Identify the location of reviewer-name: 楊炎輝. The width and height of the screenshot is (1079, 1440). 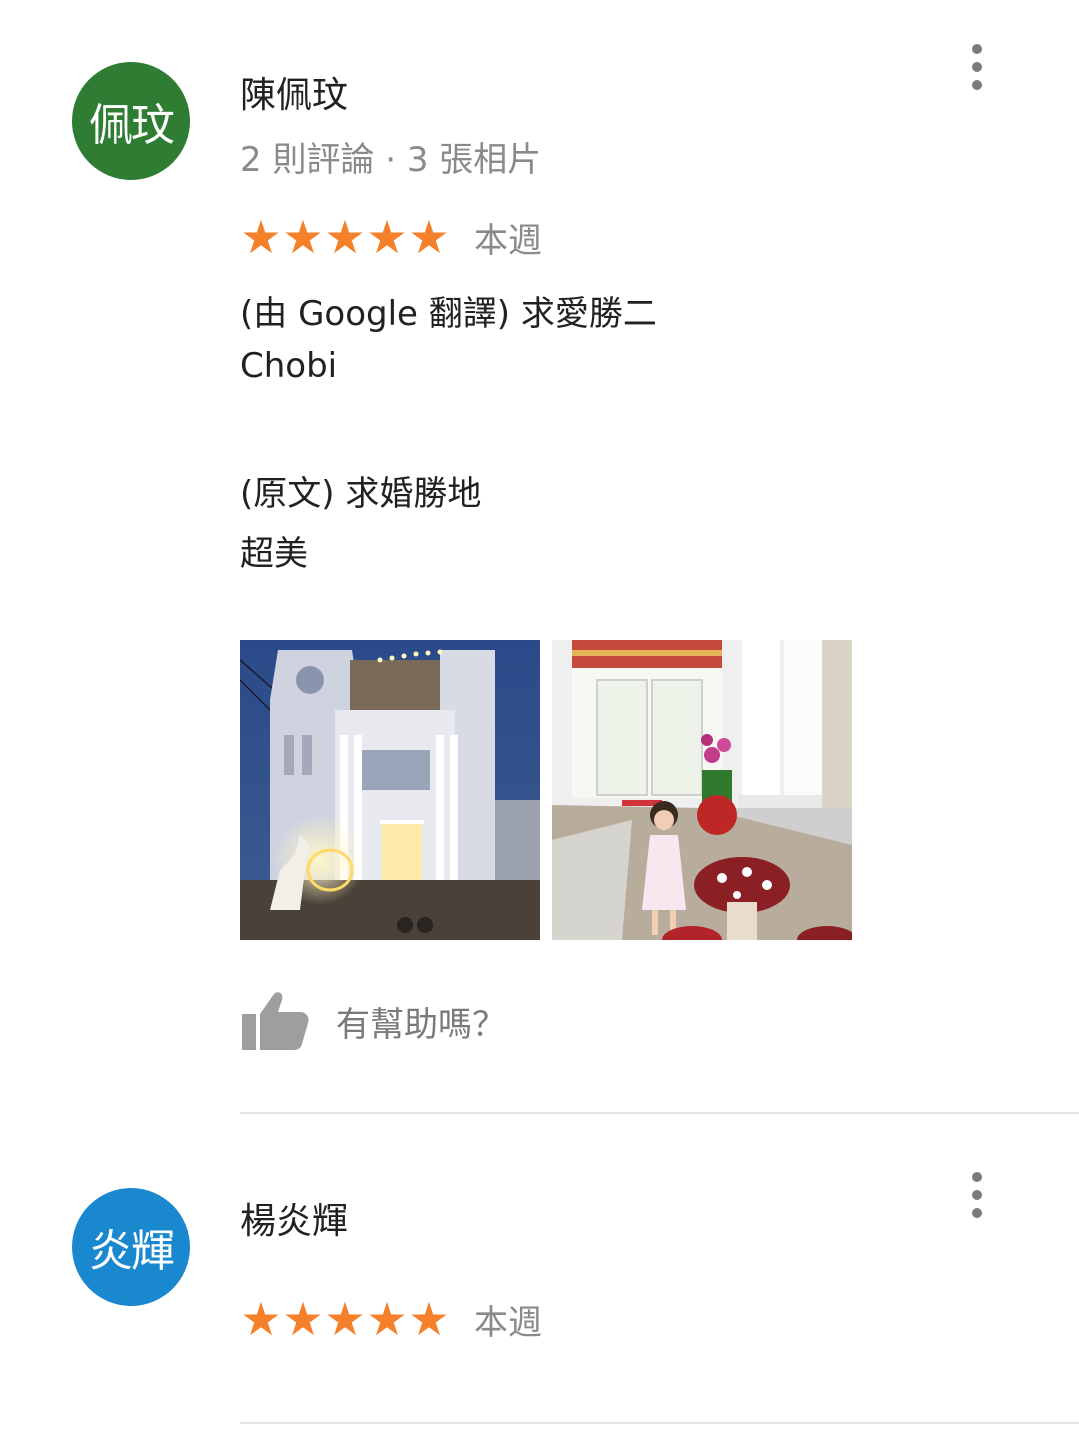
(294, 1218).